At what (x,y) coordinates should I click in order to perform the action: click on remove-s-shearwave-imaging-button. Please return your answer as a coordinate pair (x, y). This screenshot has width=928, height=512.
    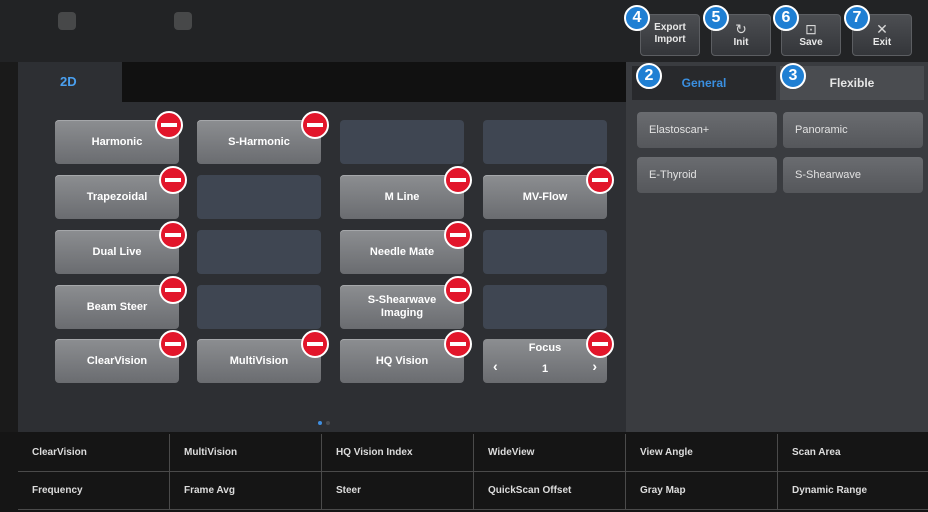
    Looking at the image, I should click on (458, 290).